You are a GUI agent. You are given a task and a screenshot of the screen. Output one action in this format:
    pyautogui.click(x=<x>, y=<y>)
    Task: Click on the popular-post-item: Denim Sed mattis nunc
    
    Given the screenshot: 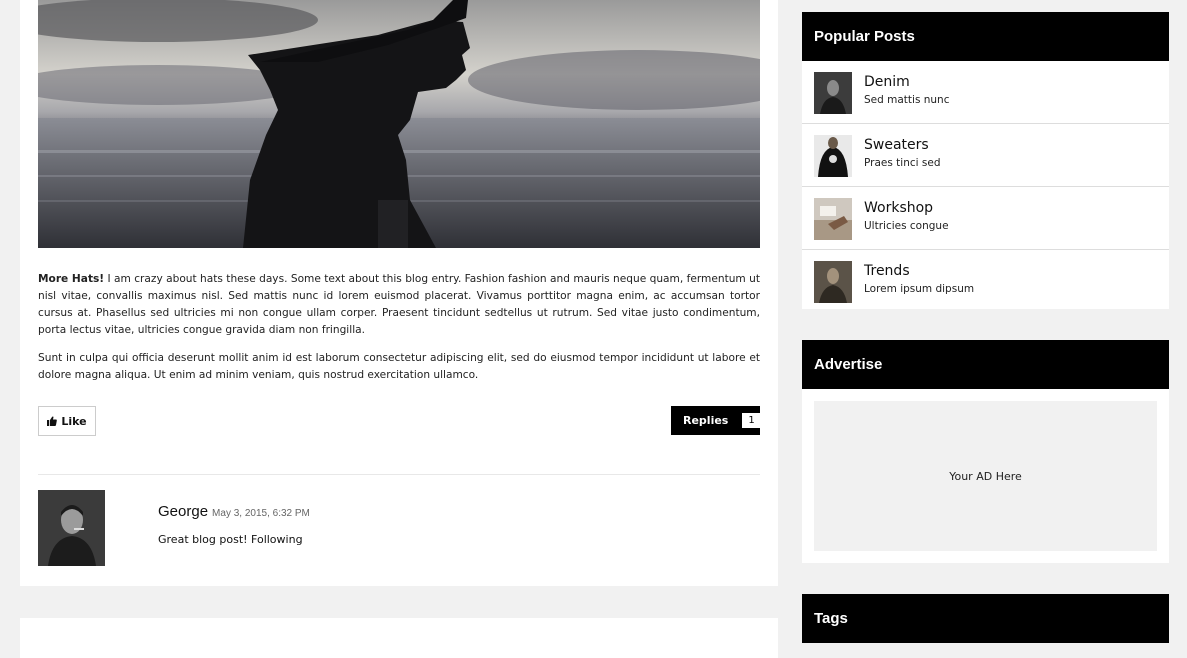 What is the action you would take?
    pyautogui.click(x=985, y=92)
    